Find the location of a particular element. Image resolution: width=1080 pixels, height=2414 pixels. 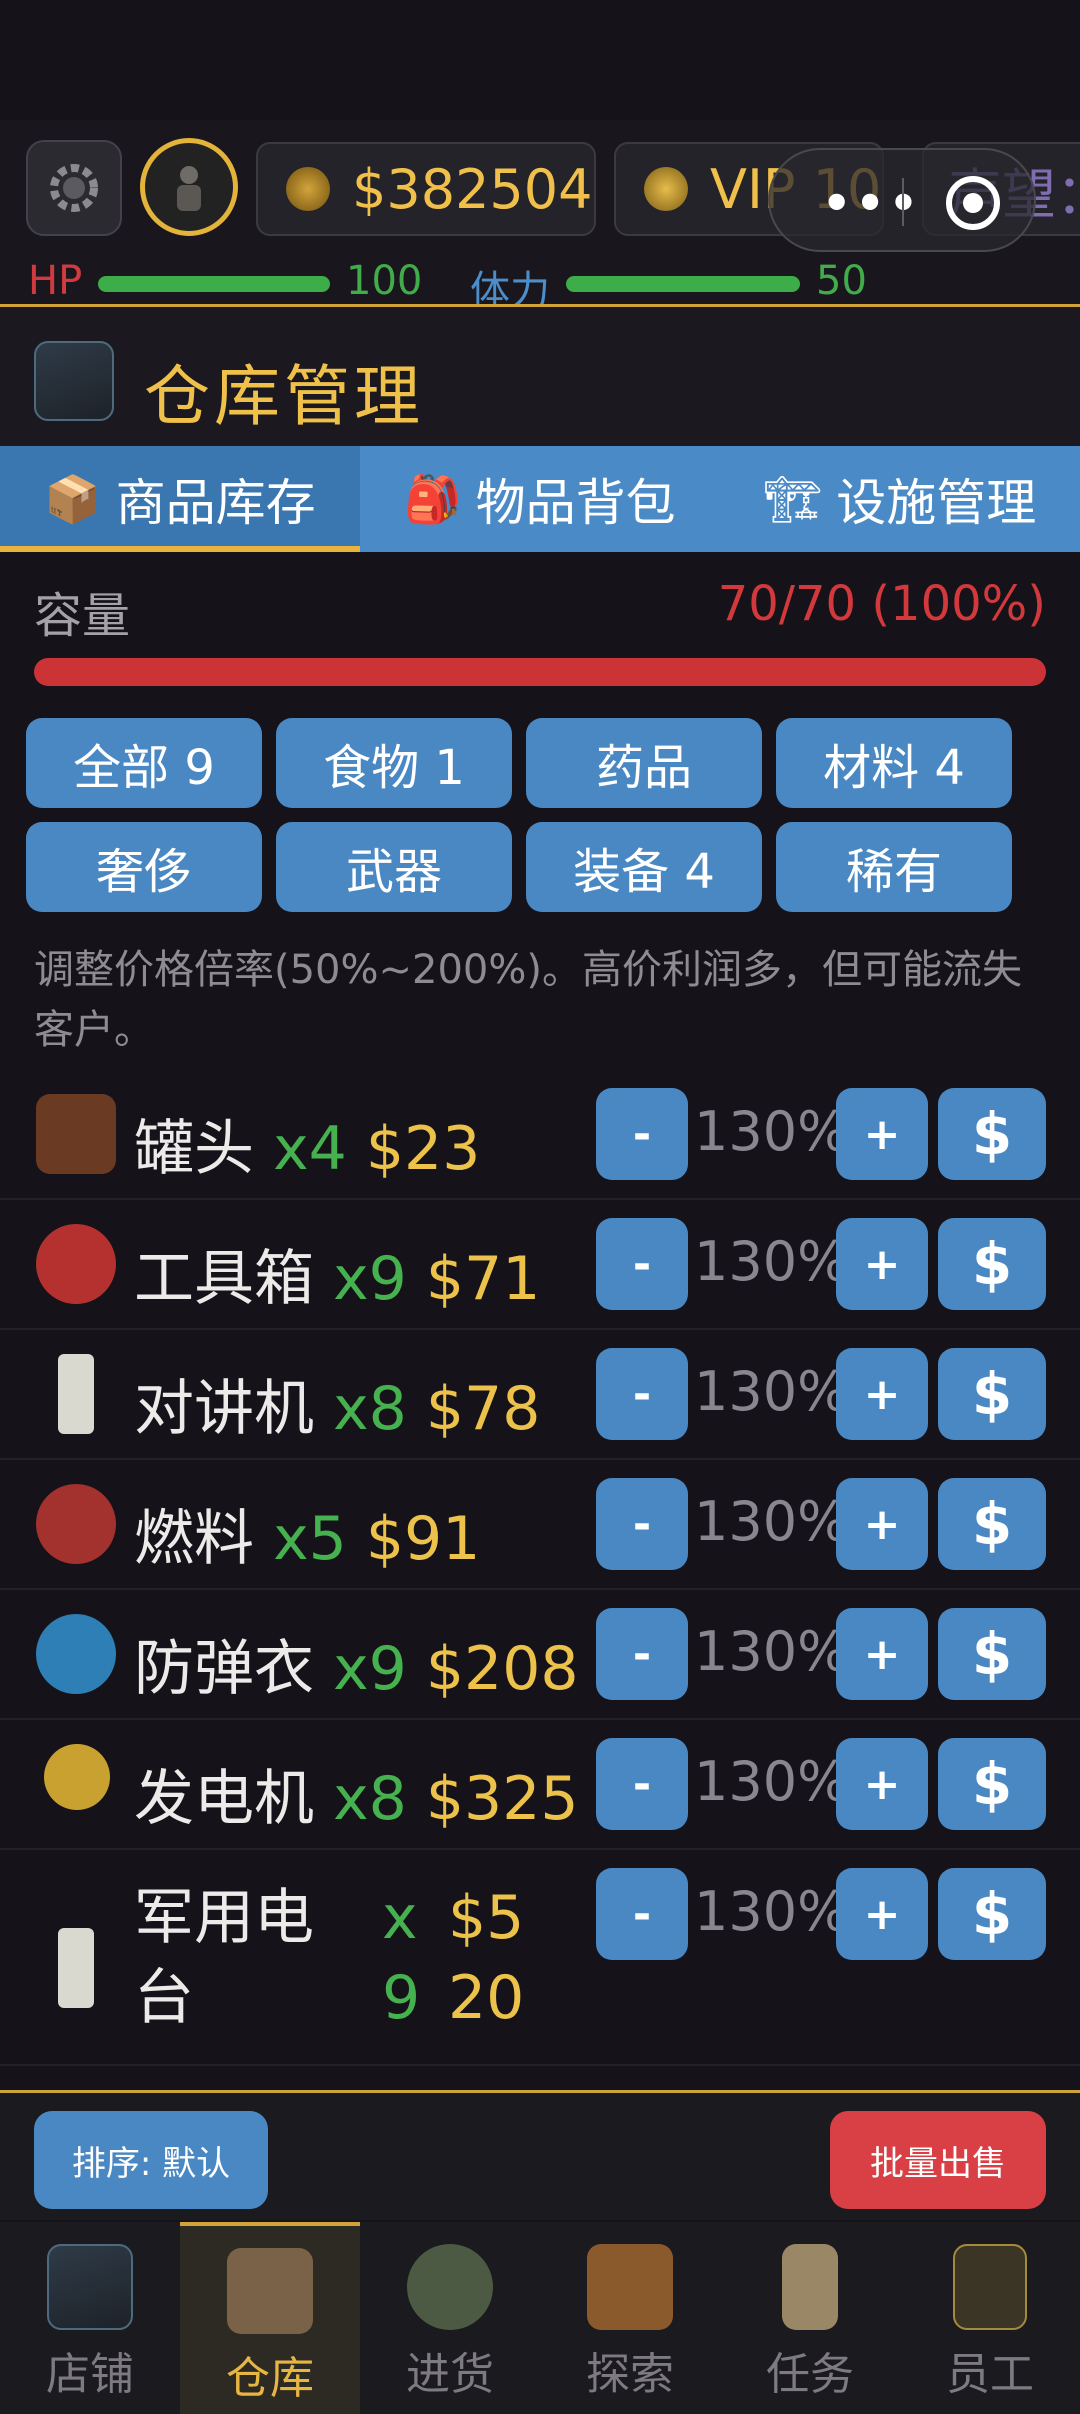

tab-inventory: 📦 商品库存 is located at coordinates (180, 499).